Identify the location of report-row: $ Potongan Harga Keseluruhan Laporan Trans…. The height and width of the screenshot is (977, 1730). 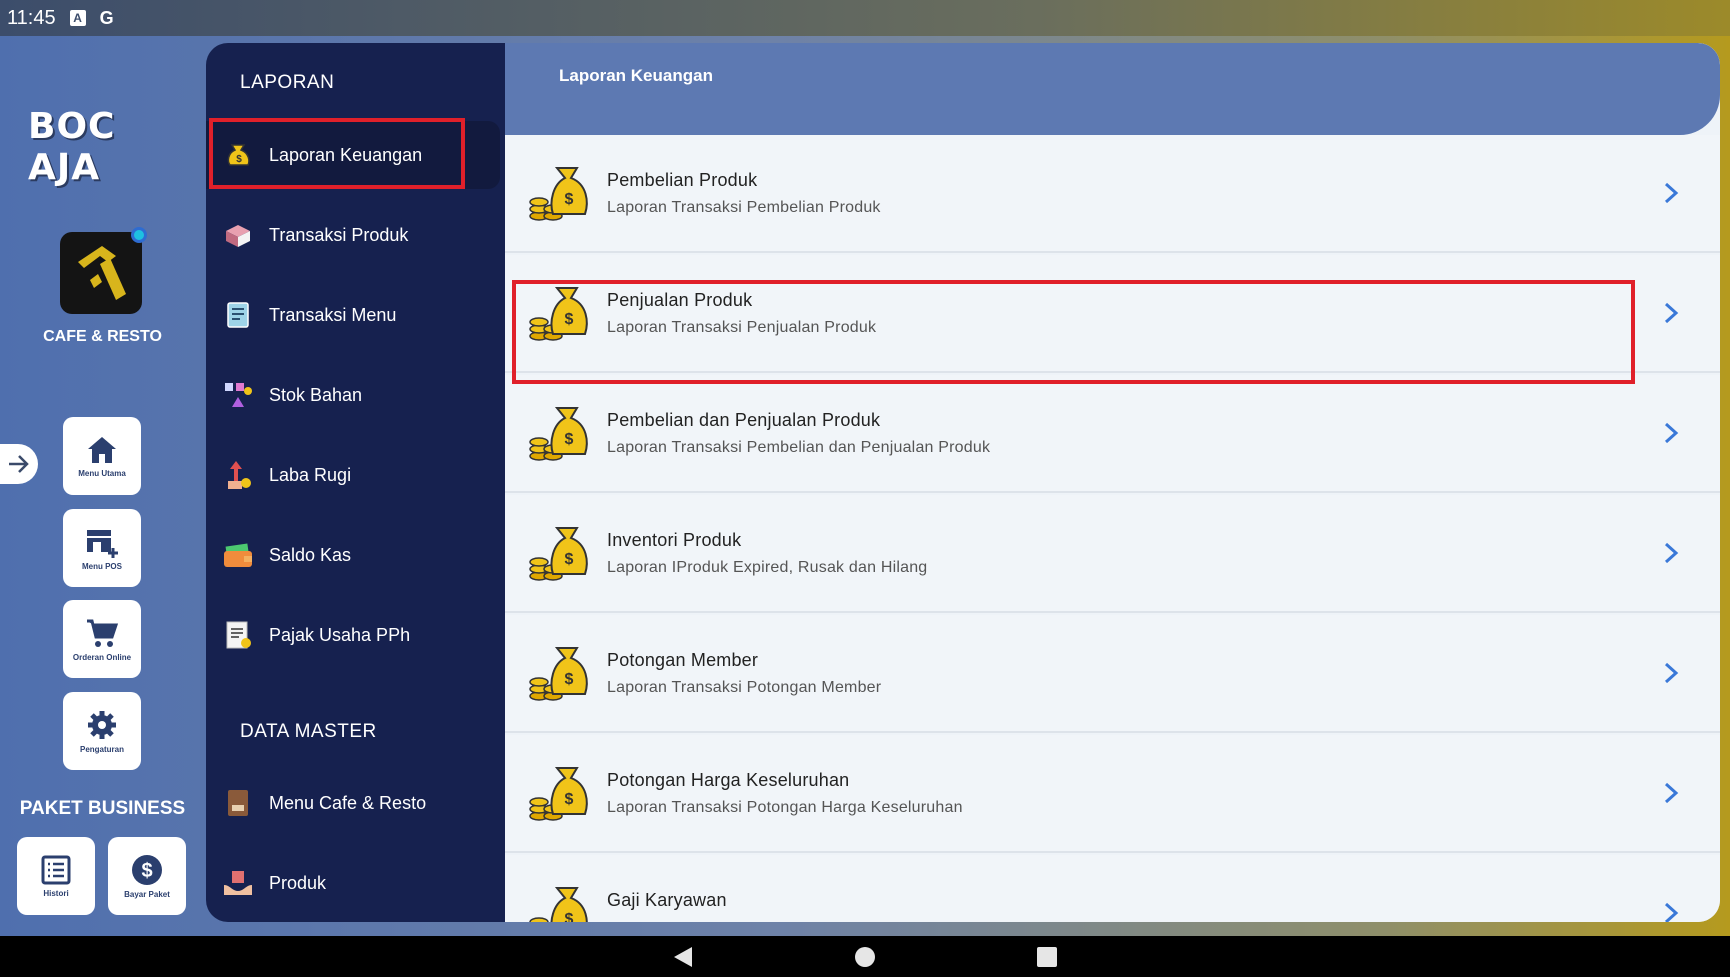
(1112, 794).